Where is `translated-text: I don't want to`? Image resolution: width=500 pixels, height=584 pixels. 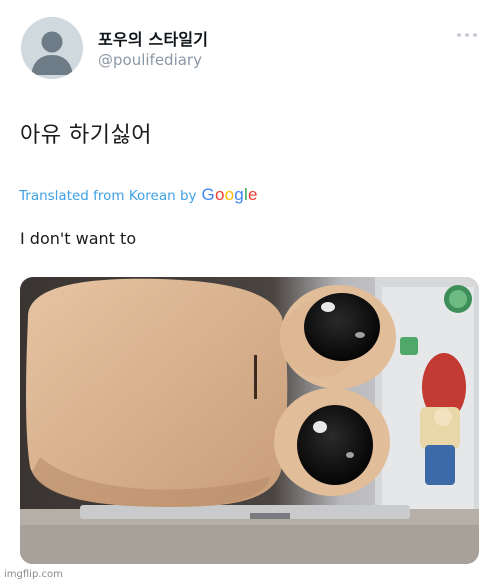
translated-text: I don't want to is located at coordinates (78, 238).